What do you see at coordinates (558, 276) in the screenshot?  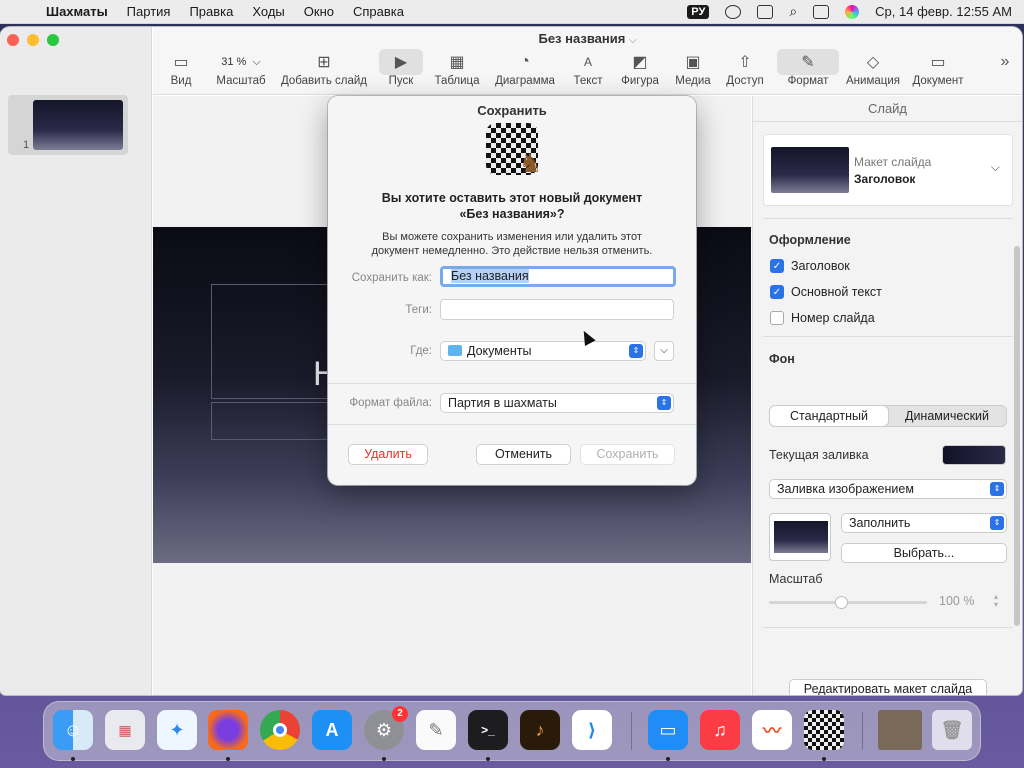 I see `save-as-input: Без названия` at bounding box center [558, 276].